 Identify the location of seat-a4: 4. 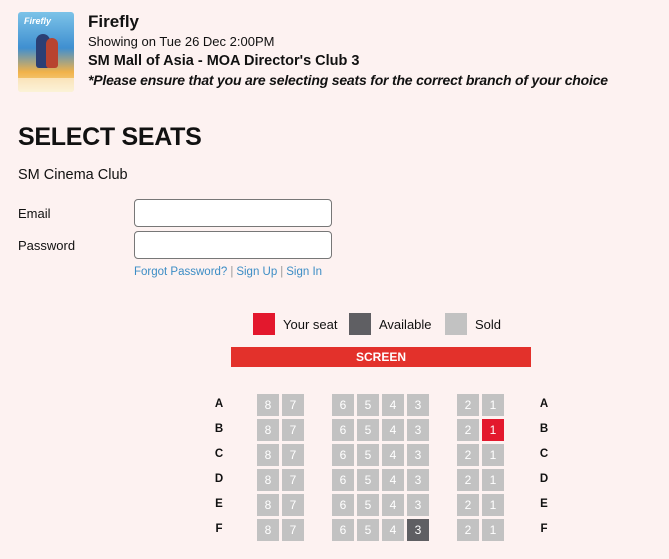
(393, 405).